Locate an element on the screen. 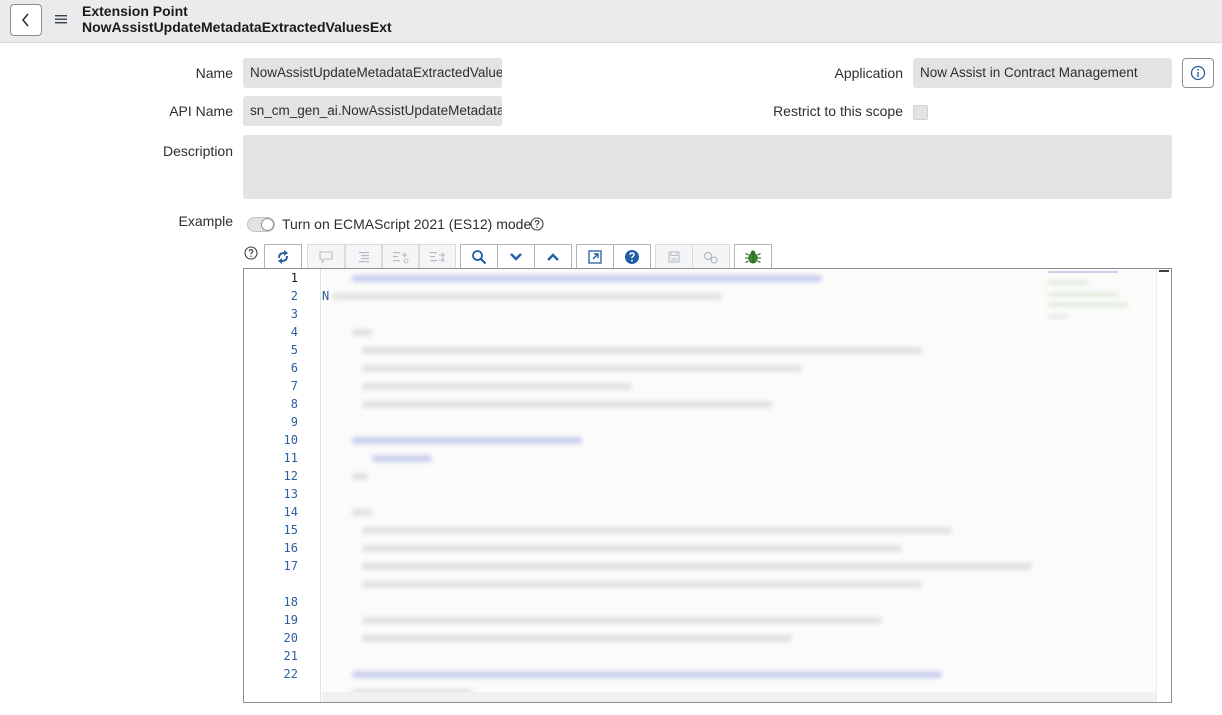 Image resolution: width=1222 pixels, height=715 pixels. find-previous-button is located at coordinates (553, 256).